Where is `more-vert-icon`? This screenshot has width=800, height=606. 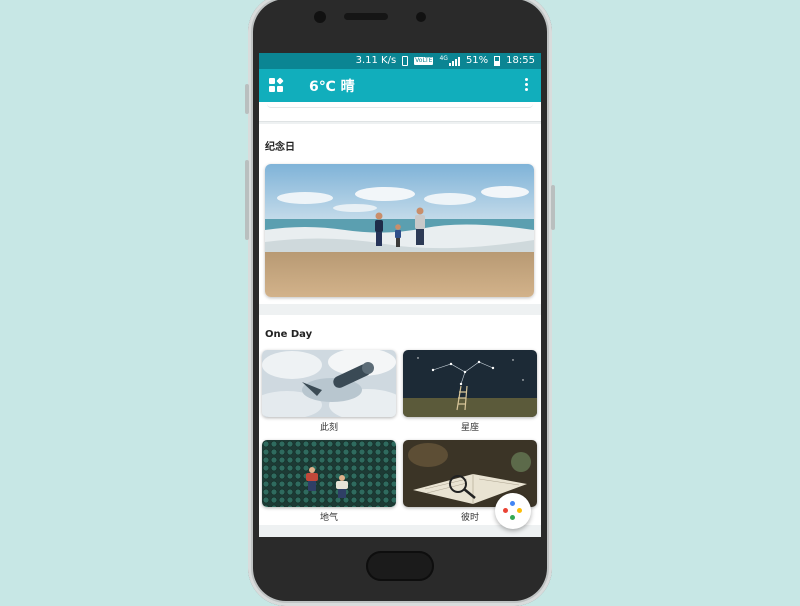
more-vert-icon is located at coordinates (527, 85).